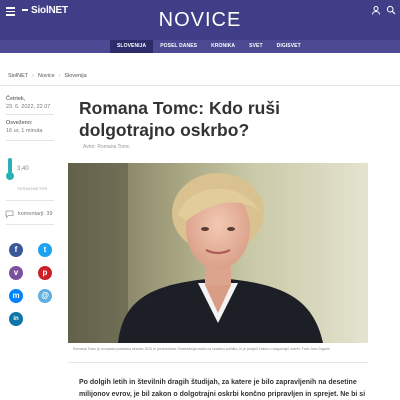 The width and height of the screenshot is (400, 400). I want to click on linkedin-icon: in, so click(16, 319).